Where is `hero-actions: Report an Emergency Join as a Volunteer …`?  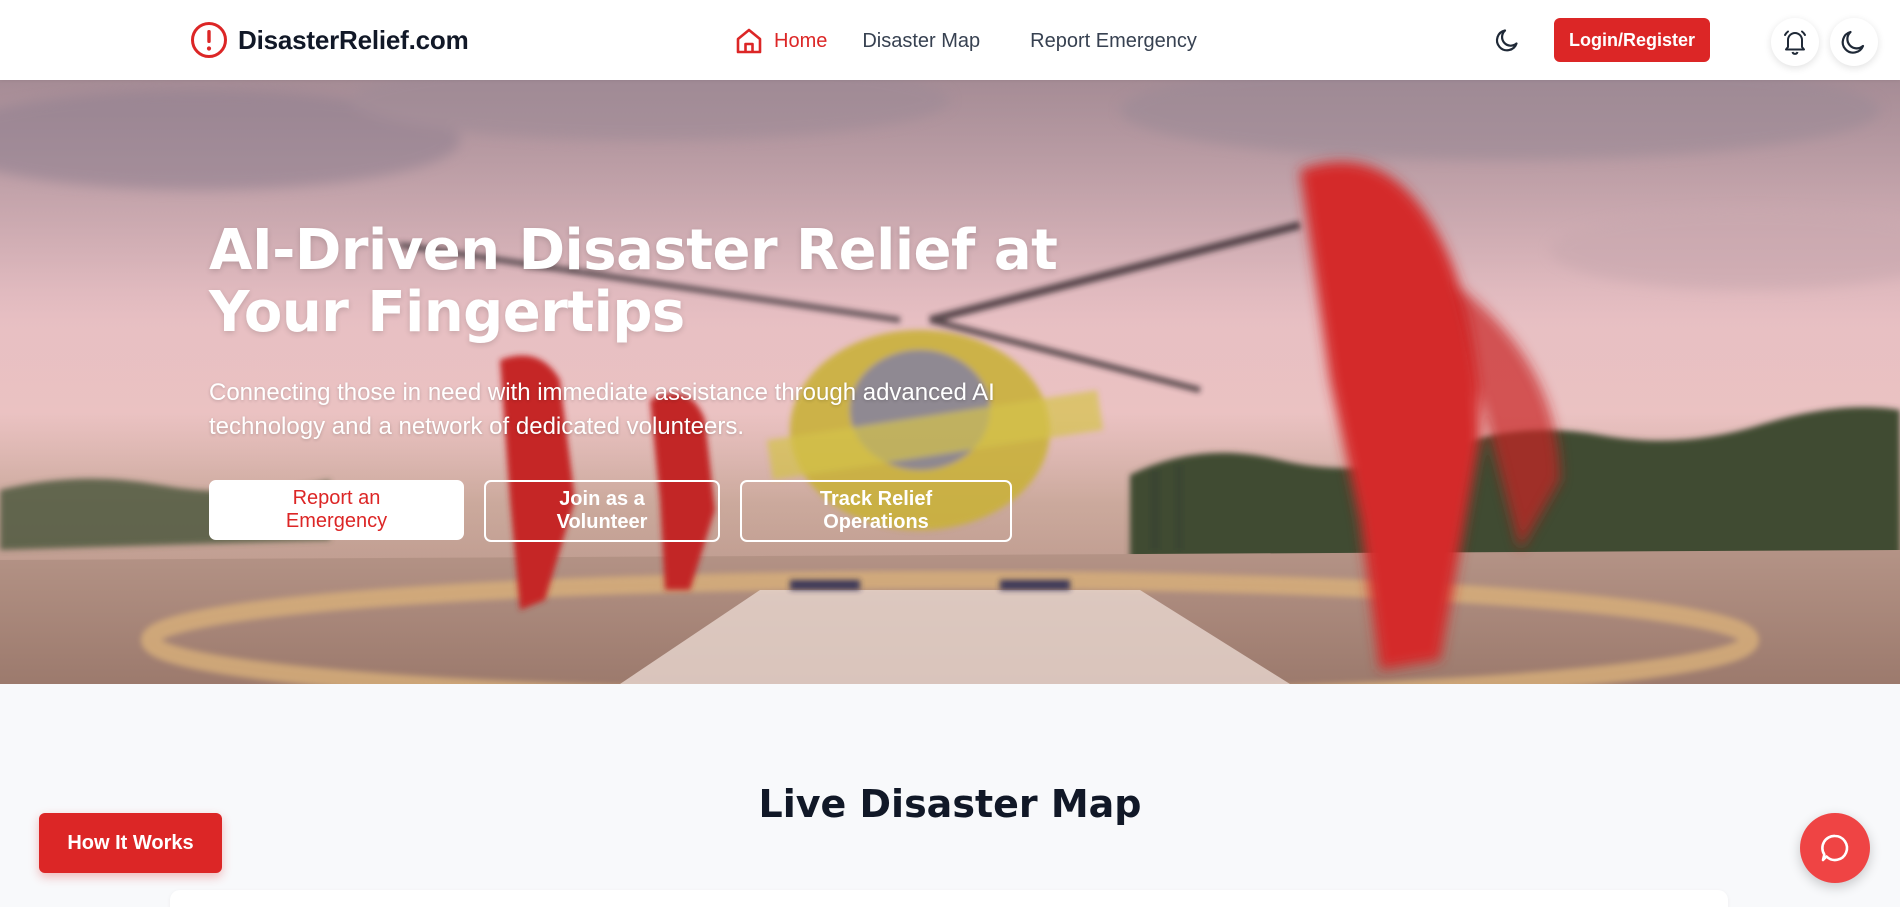
hero-actions: Report an Emergency Join as a Volunteer … is located at coordinates (610, 511).